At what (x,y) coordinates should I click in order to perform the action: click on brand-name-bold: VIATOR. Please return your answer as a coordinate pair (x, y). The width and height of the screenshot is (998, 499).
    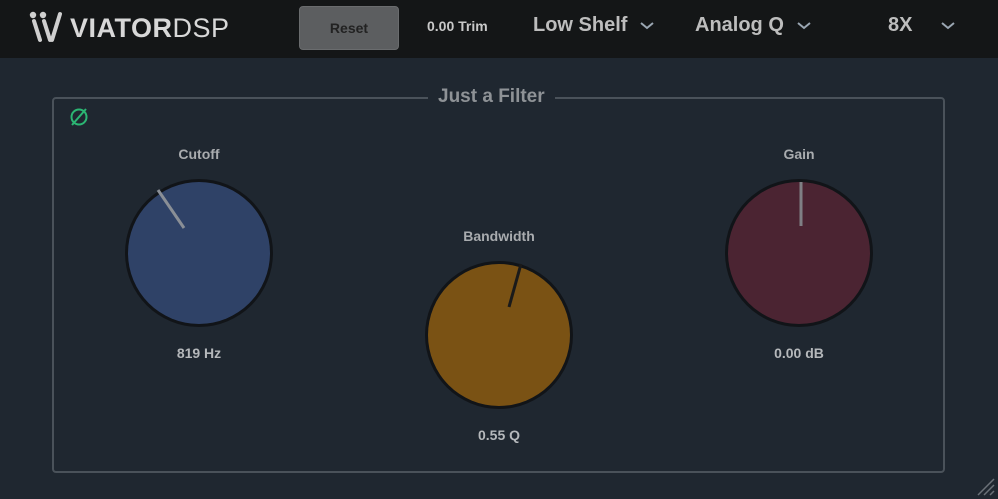
    Looking at the image, I should click on (121, 27).